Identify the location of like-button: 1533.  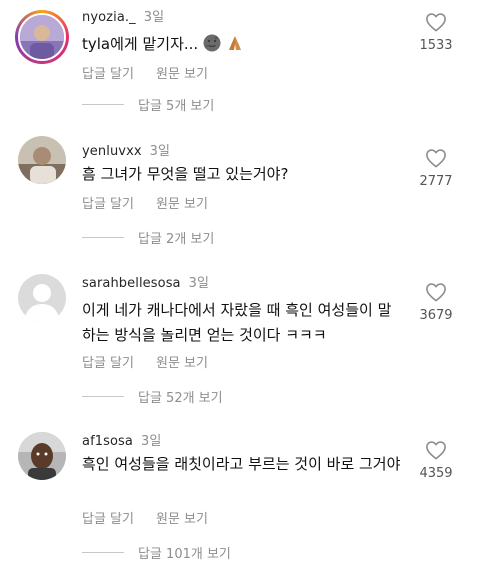
(436, 32).